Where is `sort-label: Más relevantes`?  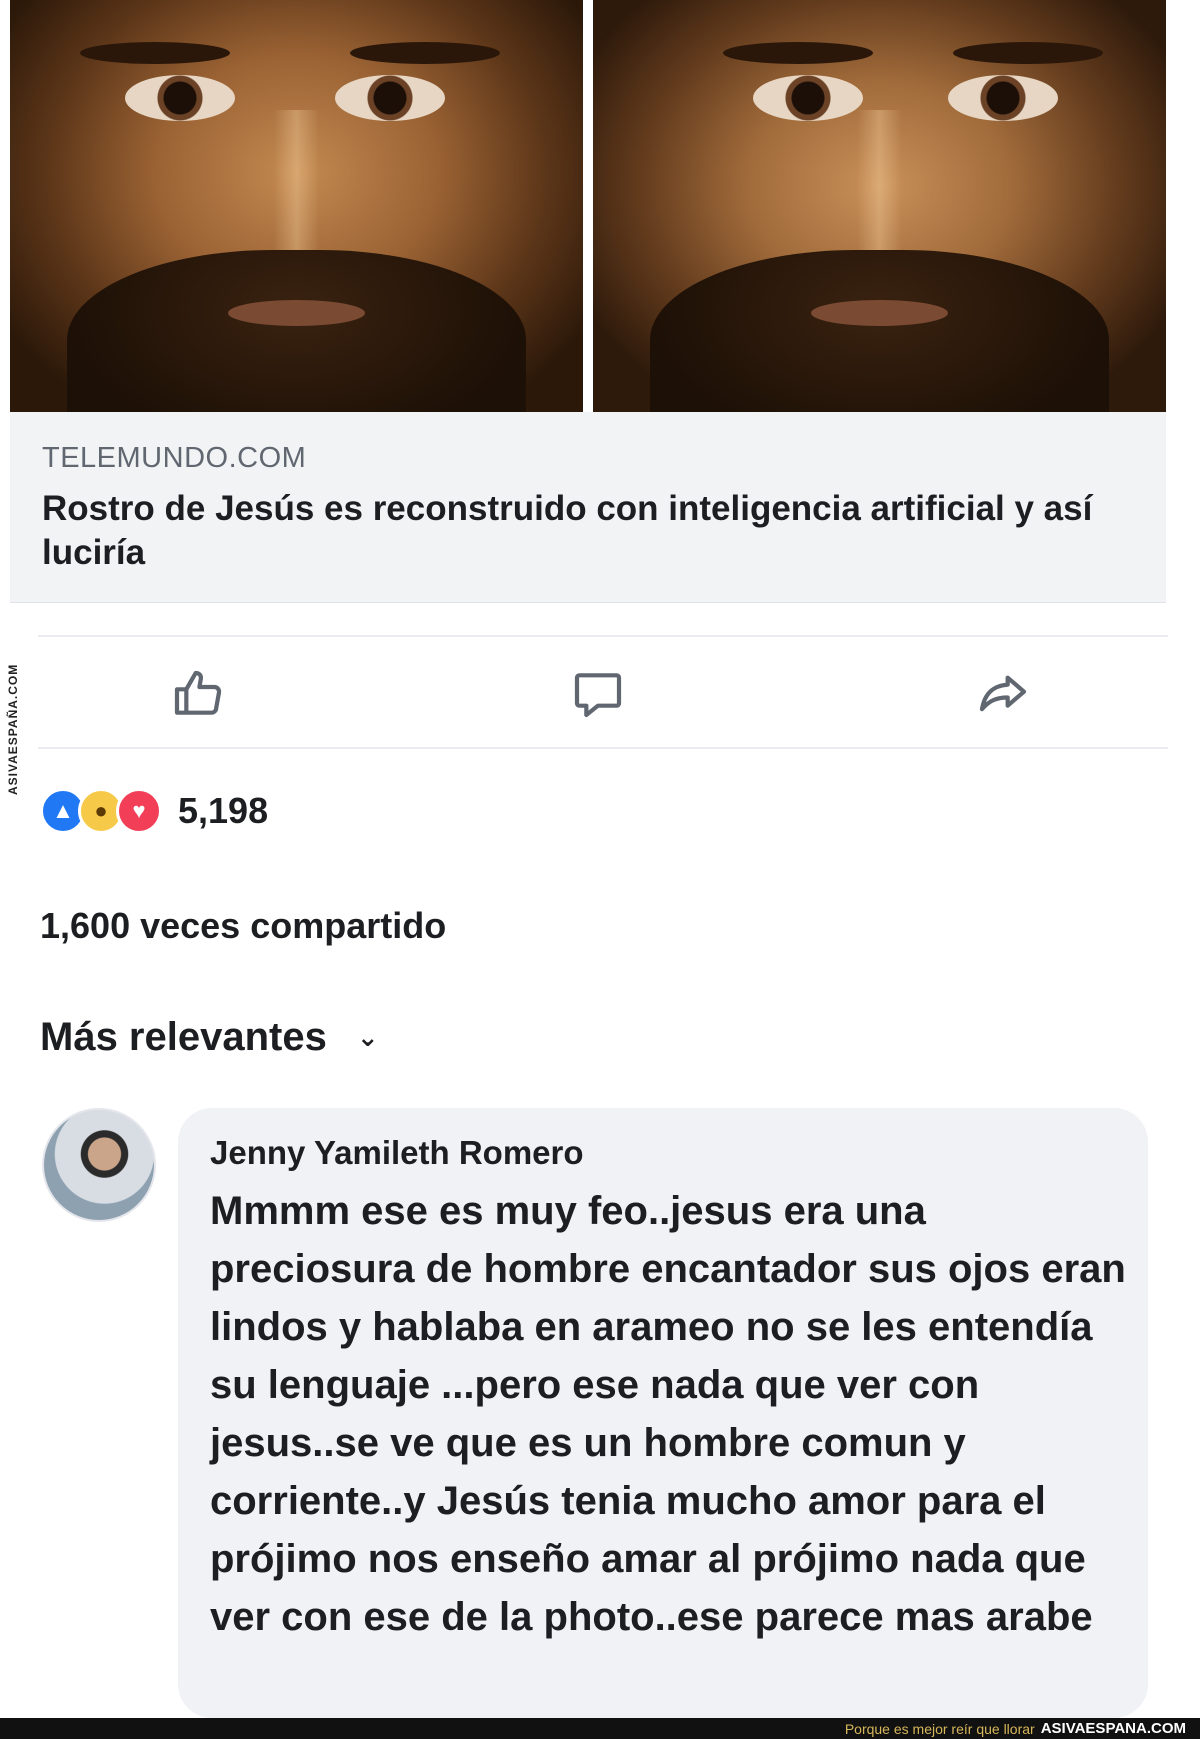
sort-label: Más relevantes is located at coordinates (183, 1037).